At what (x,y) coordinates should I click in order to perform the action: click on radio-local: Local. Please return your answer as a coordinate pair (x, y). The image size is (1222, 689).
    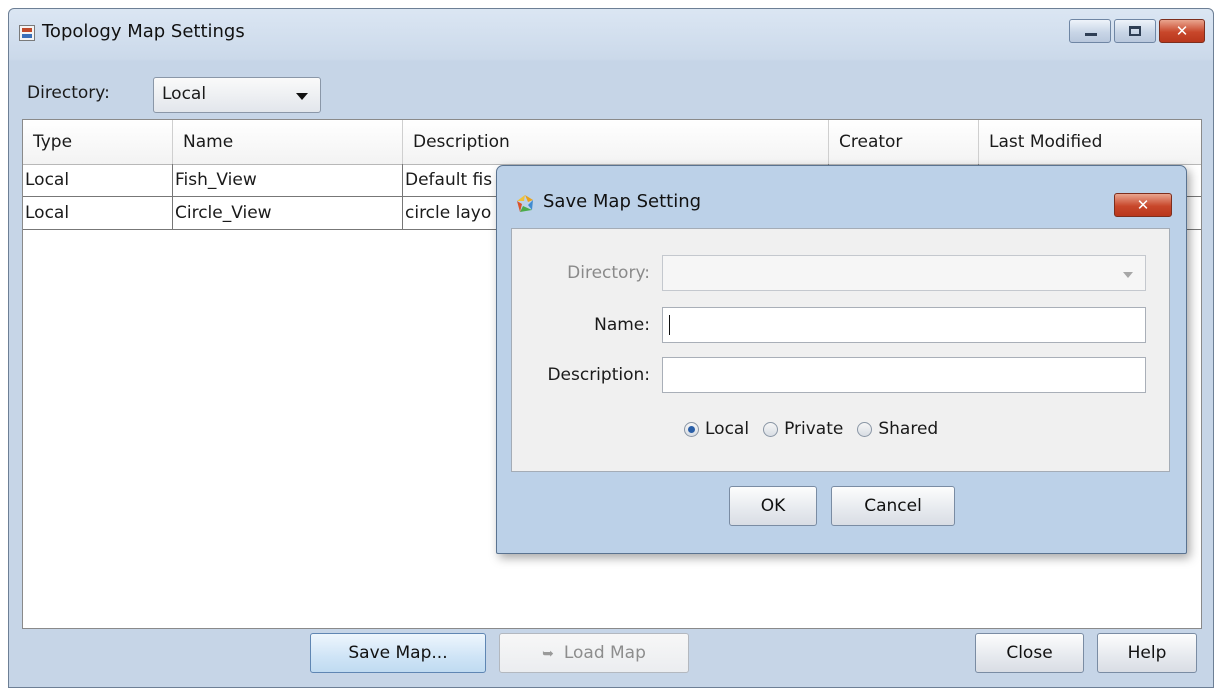
    Looking at the image, I should click on (716, 429).